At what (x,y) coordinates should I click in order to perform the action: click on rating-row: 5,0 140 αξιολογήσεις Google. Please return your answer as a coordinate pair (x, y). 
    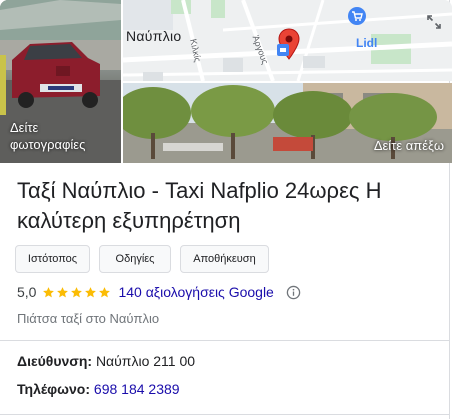
    Looking at the image, I should click on (159, 292).